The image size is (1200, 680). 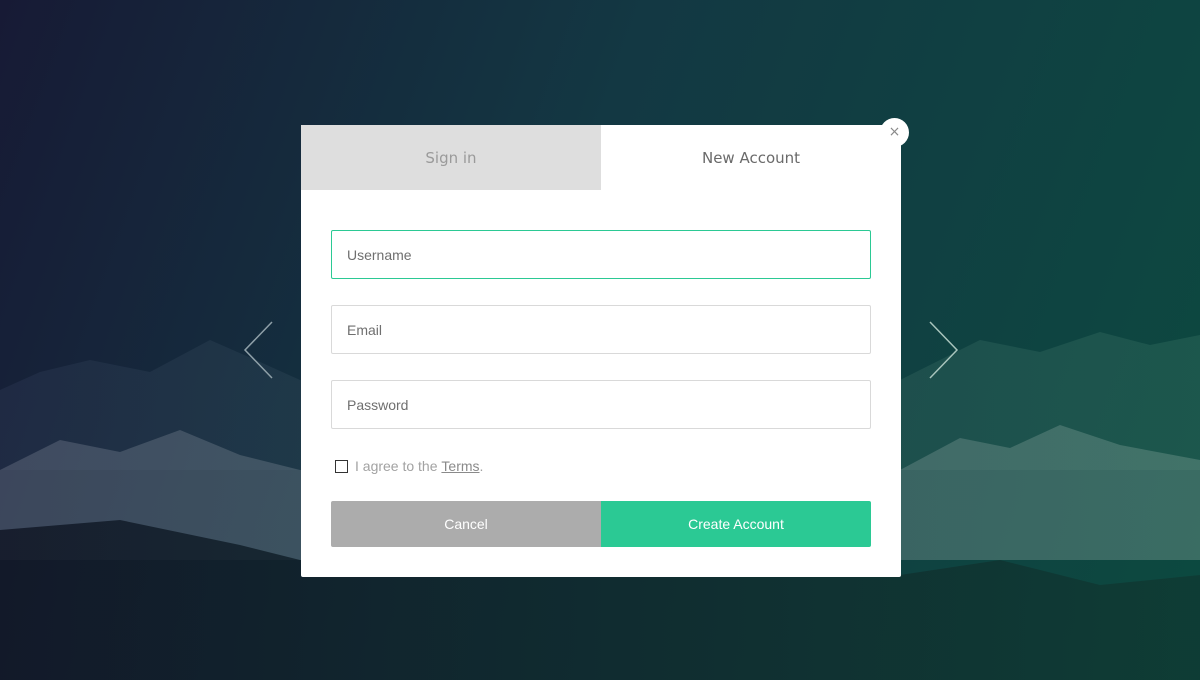 What do you see at coordinates (751, 157) in the screenshot?
I see `tab-new-account: New Account` at bounding box center [751, 157].